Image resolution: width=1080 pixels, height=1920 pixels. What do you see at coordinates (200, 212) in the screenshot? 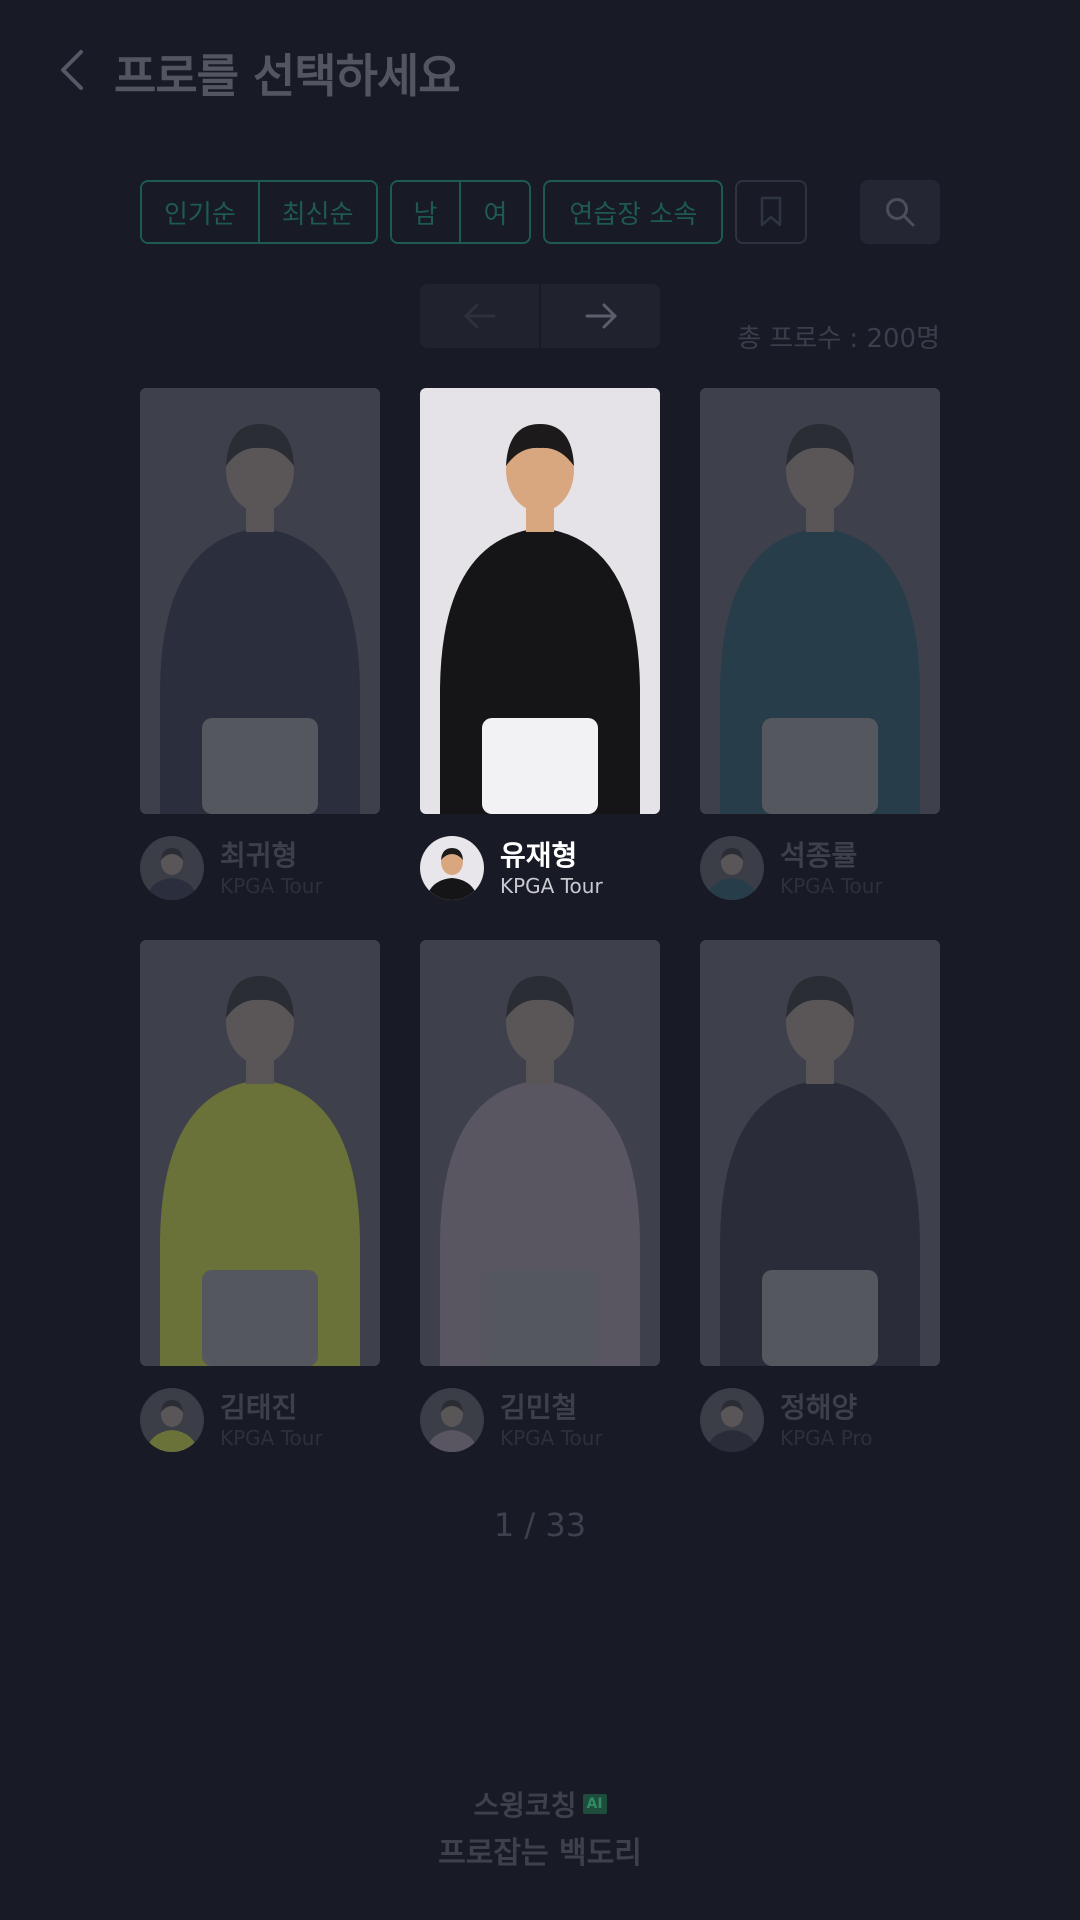
I see `sort-popular-option: 인기순` at bounding box center [200, 212].